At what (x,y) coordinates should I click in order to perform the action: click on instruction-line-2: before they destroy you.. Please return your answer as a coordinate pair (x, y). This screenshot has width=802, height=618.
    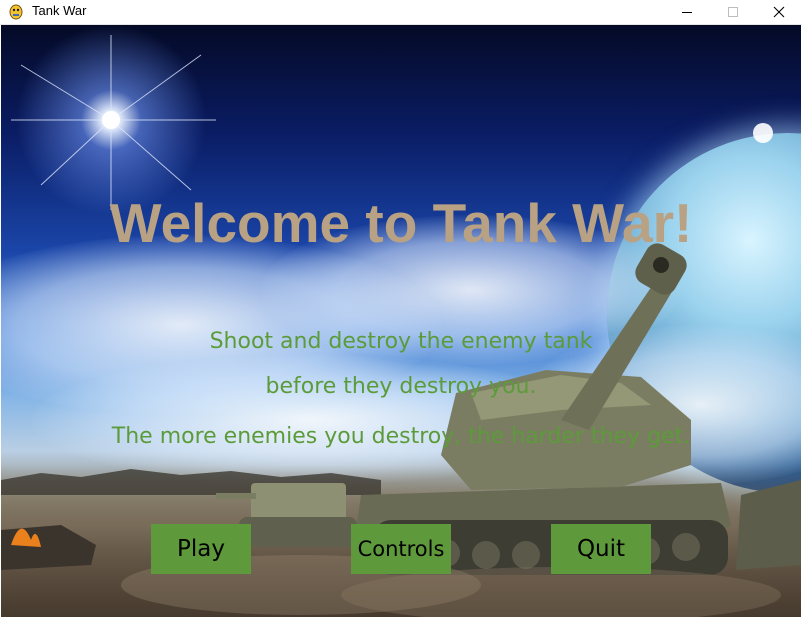
    Looking at the image, I should click on (401, 386).